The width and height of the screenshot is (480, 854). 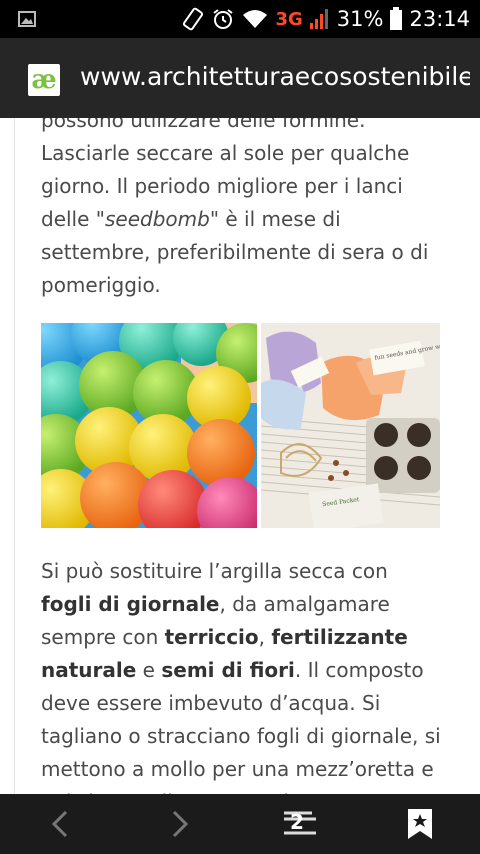 What do you see at coordinates (193, 19) in the screenshot?
I see `rotate-icon` at bounding box center [193, 19].